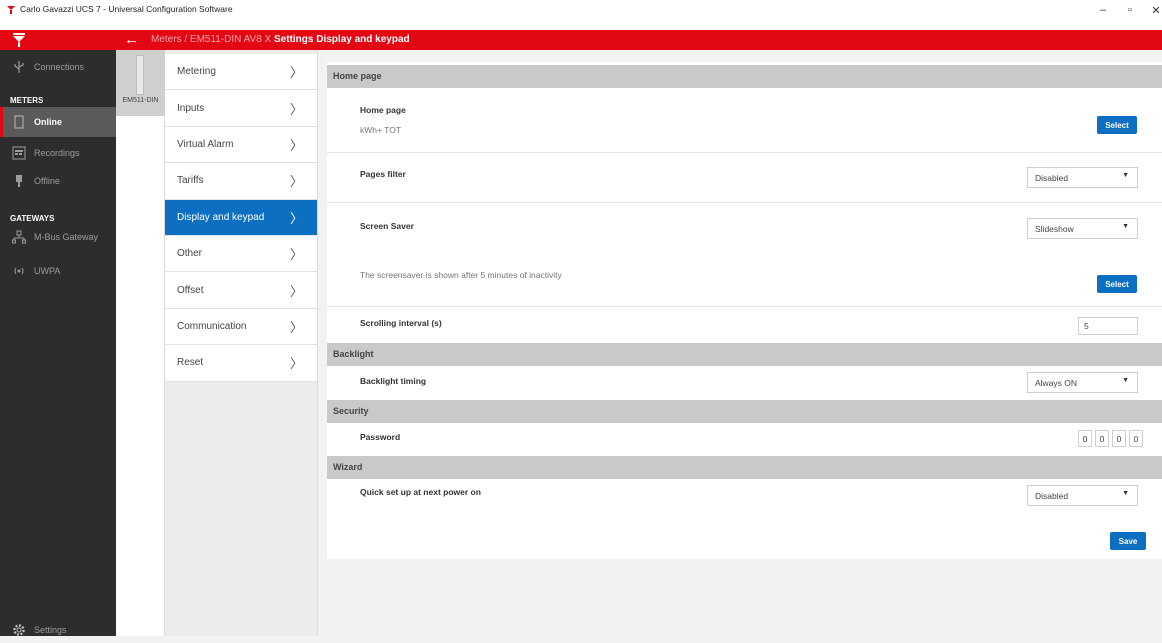 Image resolution: width=1162 pixels, height=643 pixels. What do you see at coordinates (1108, 326) in the screenshot?
I see `scrolling-interval-input: 5` at bounding box center [1108, 326].